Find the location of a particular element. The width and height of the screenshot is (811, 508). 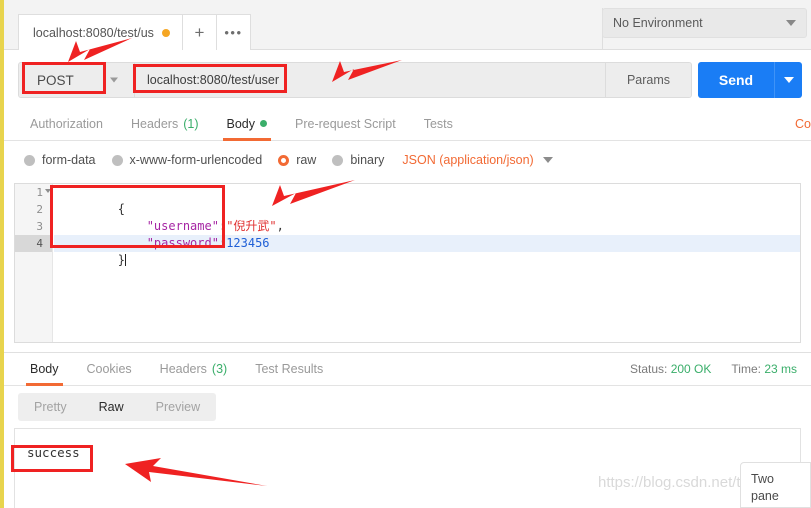

response-tab-headers: Headers (3) is located at coordinates (194, 368).